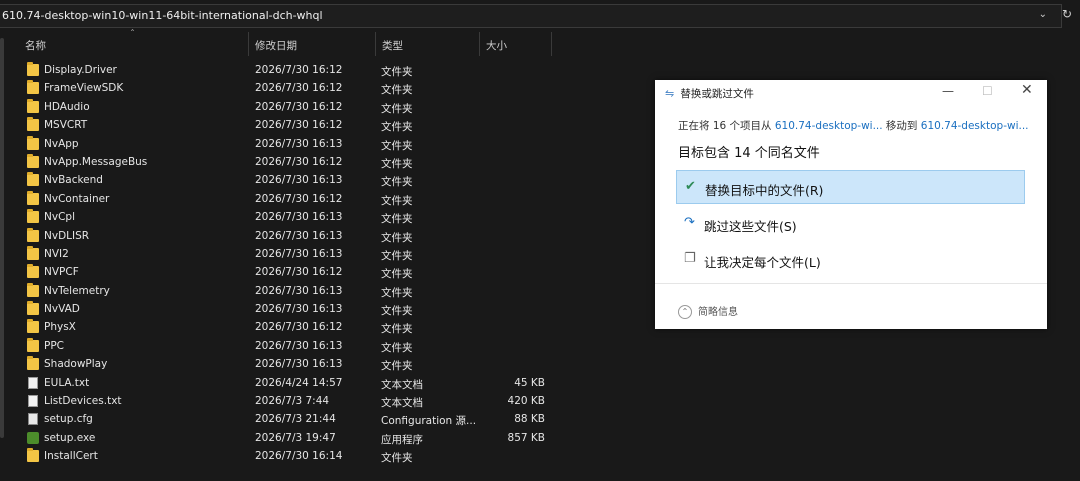  I want to click on replace-files-option: ✔ 替换目标中的文件(R), so click(850, 187).